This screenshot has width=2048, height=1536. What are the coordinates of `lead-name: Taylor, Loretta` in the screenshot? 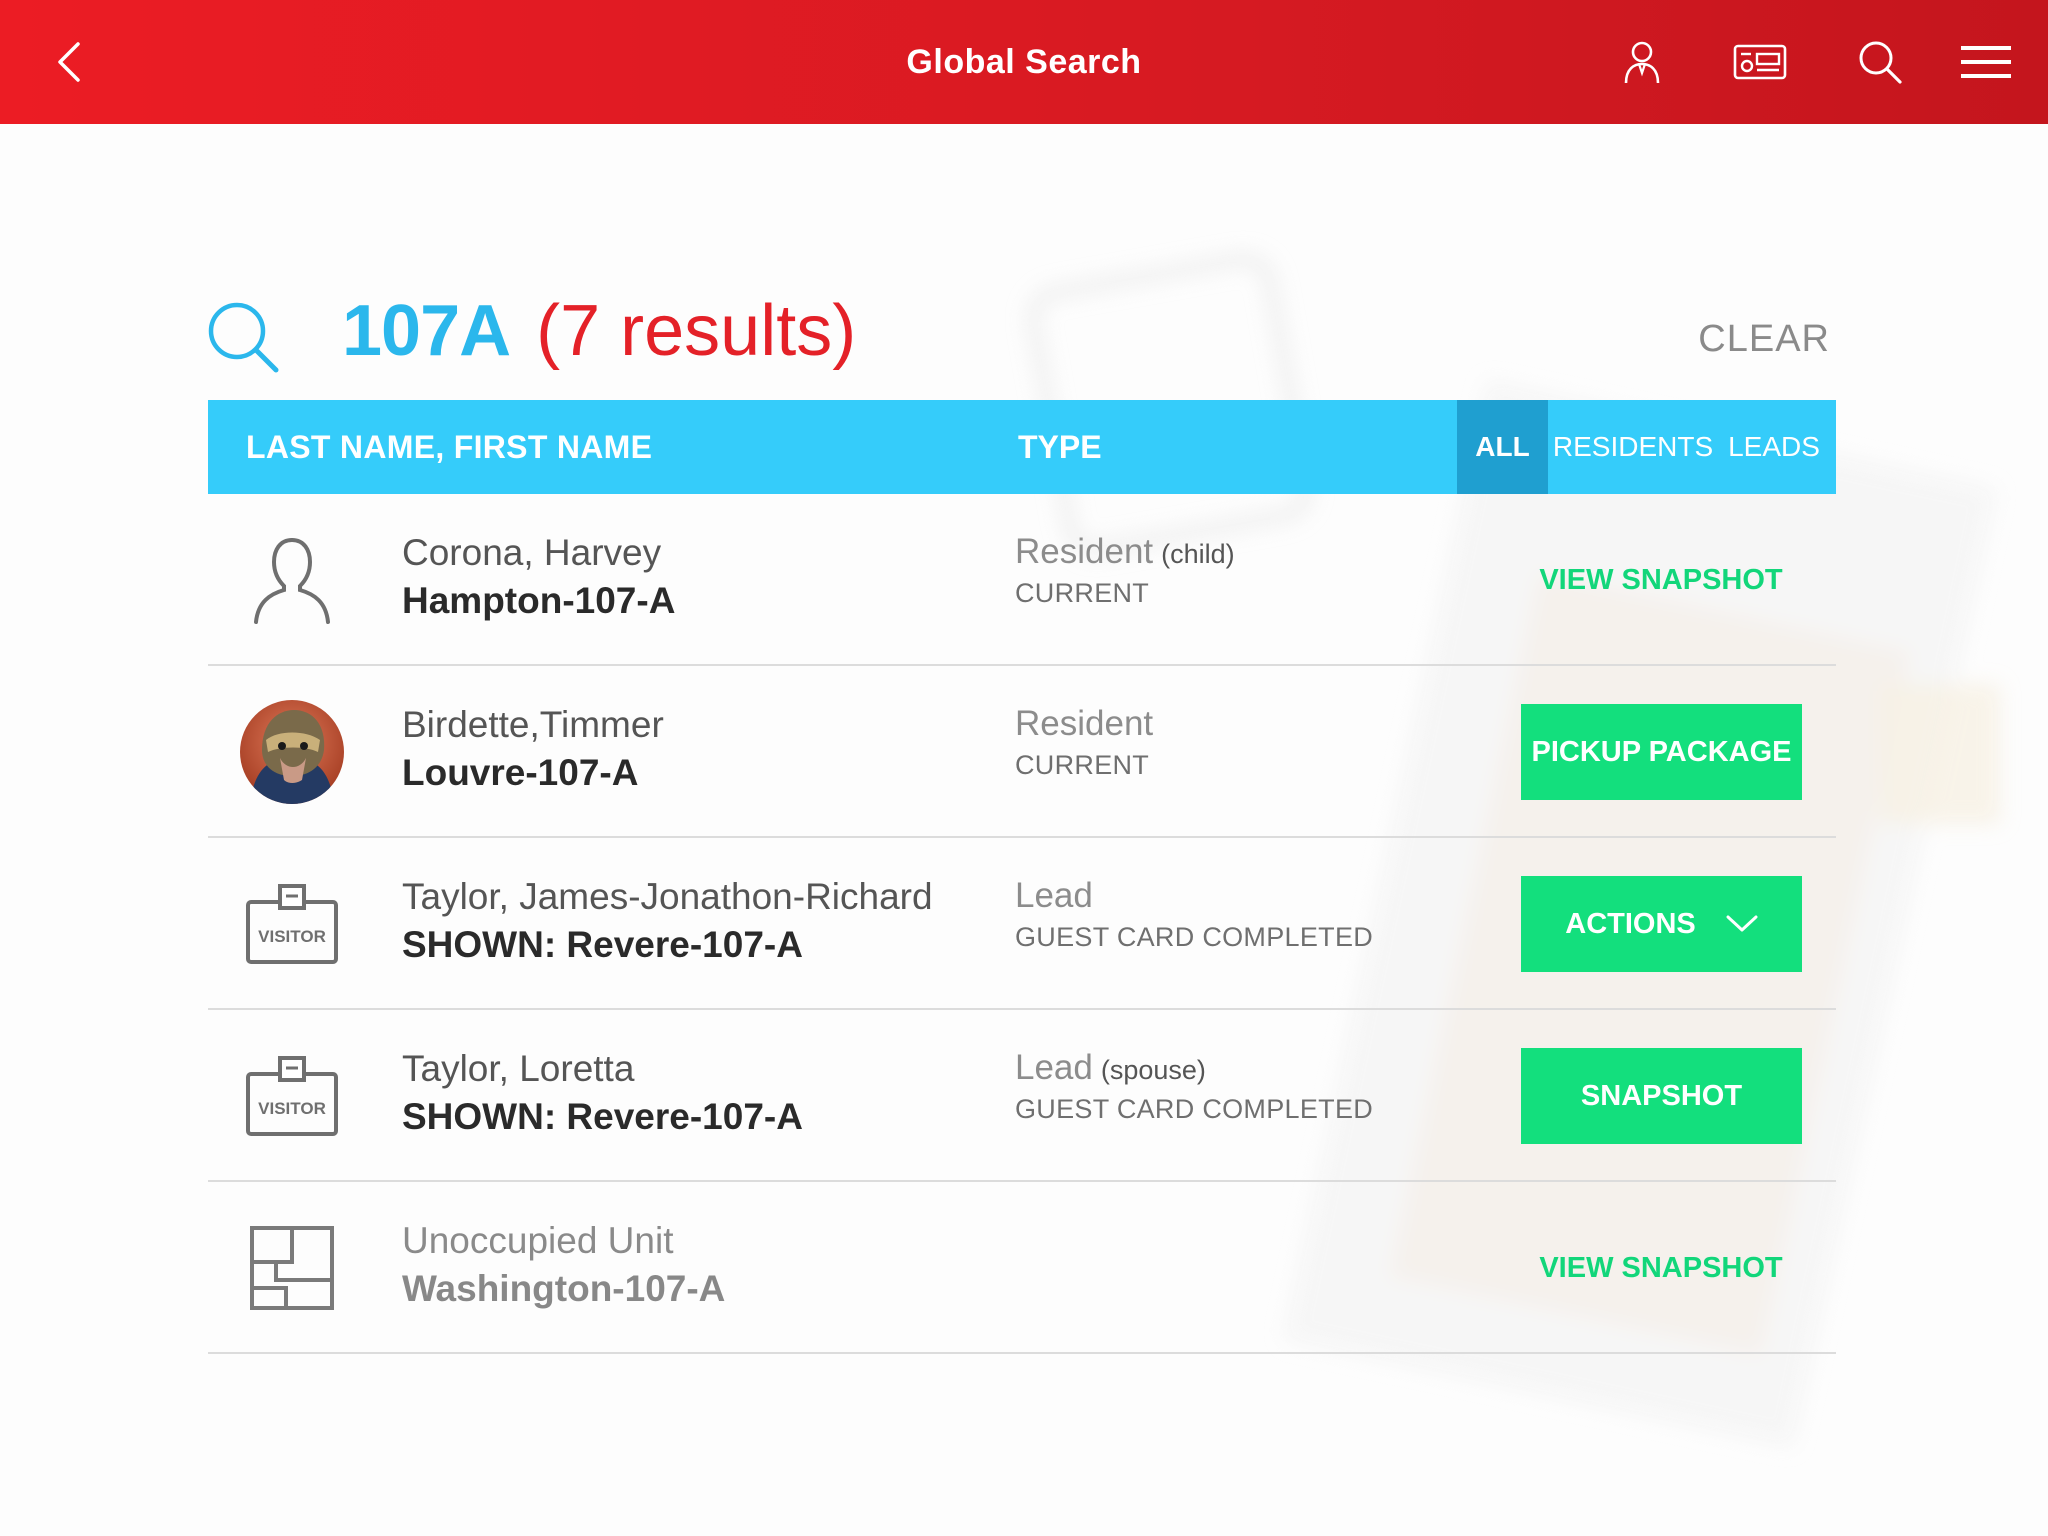 It's located at (518, 1068).